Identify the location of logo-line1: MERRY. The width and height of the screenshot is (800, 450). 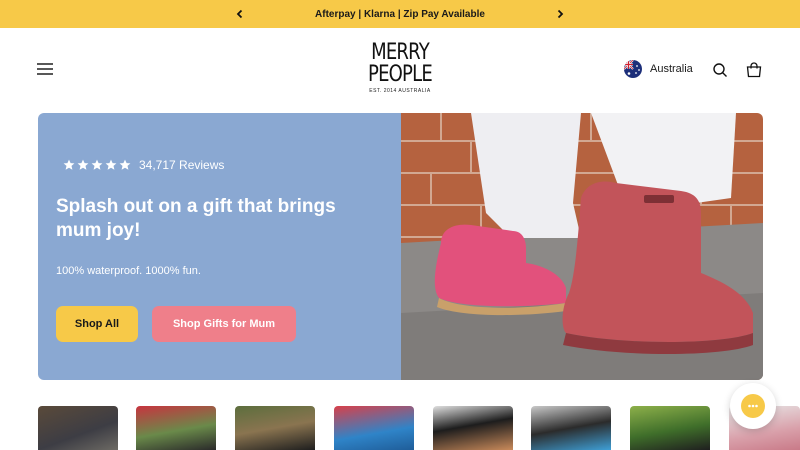
(400, 52).